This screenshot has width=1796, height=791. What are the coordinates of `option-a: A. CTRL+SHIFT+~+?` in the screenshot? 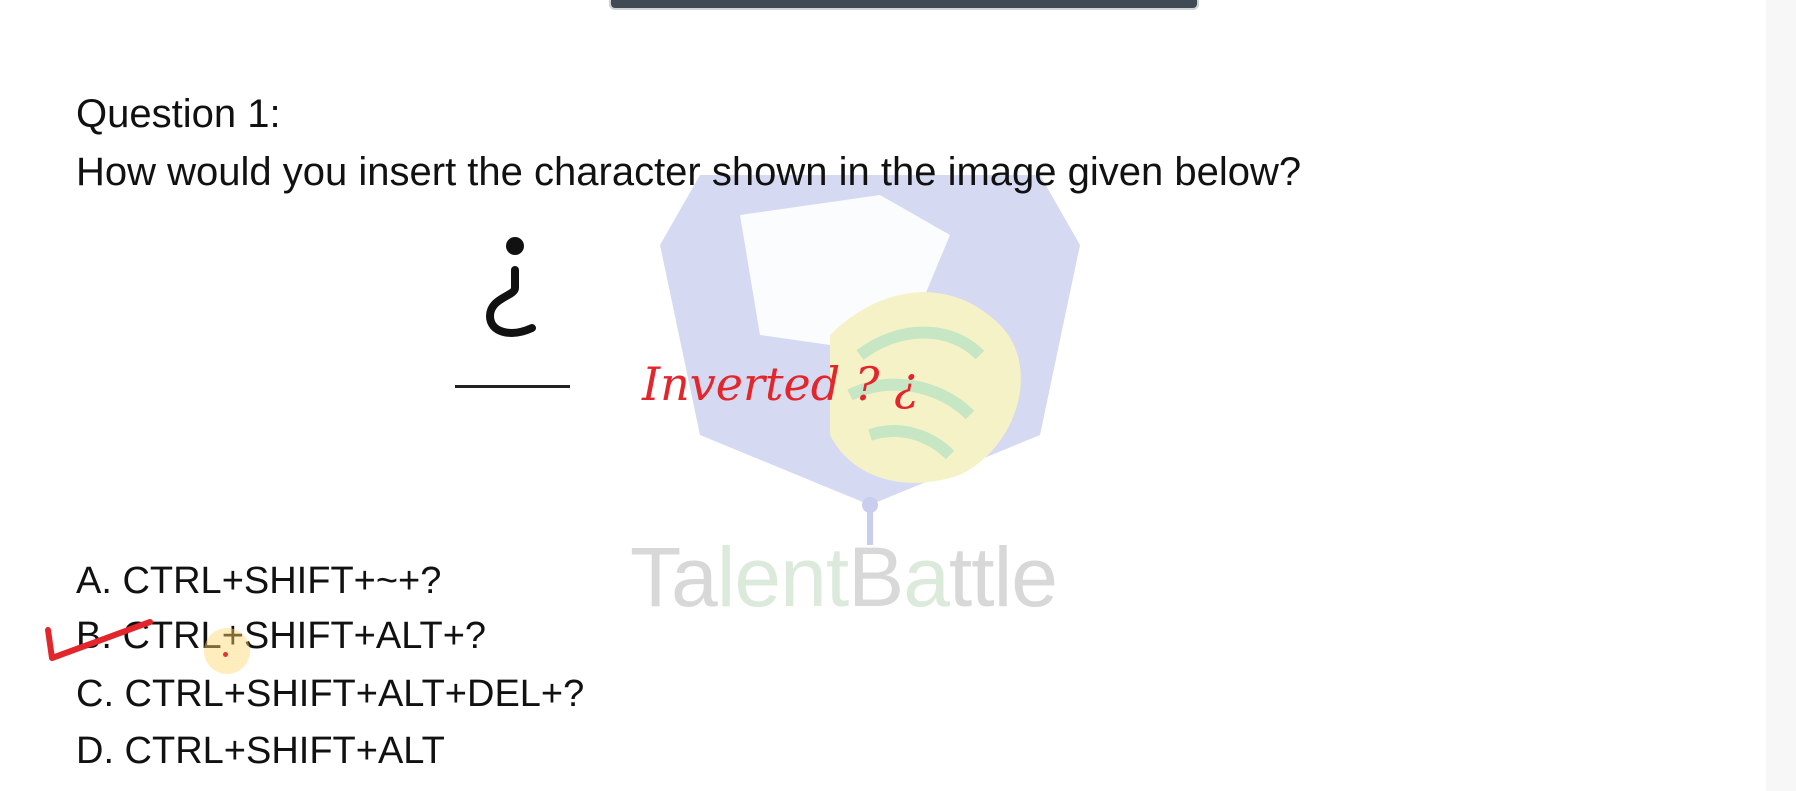 It's located at (258, 581).